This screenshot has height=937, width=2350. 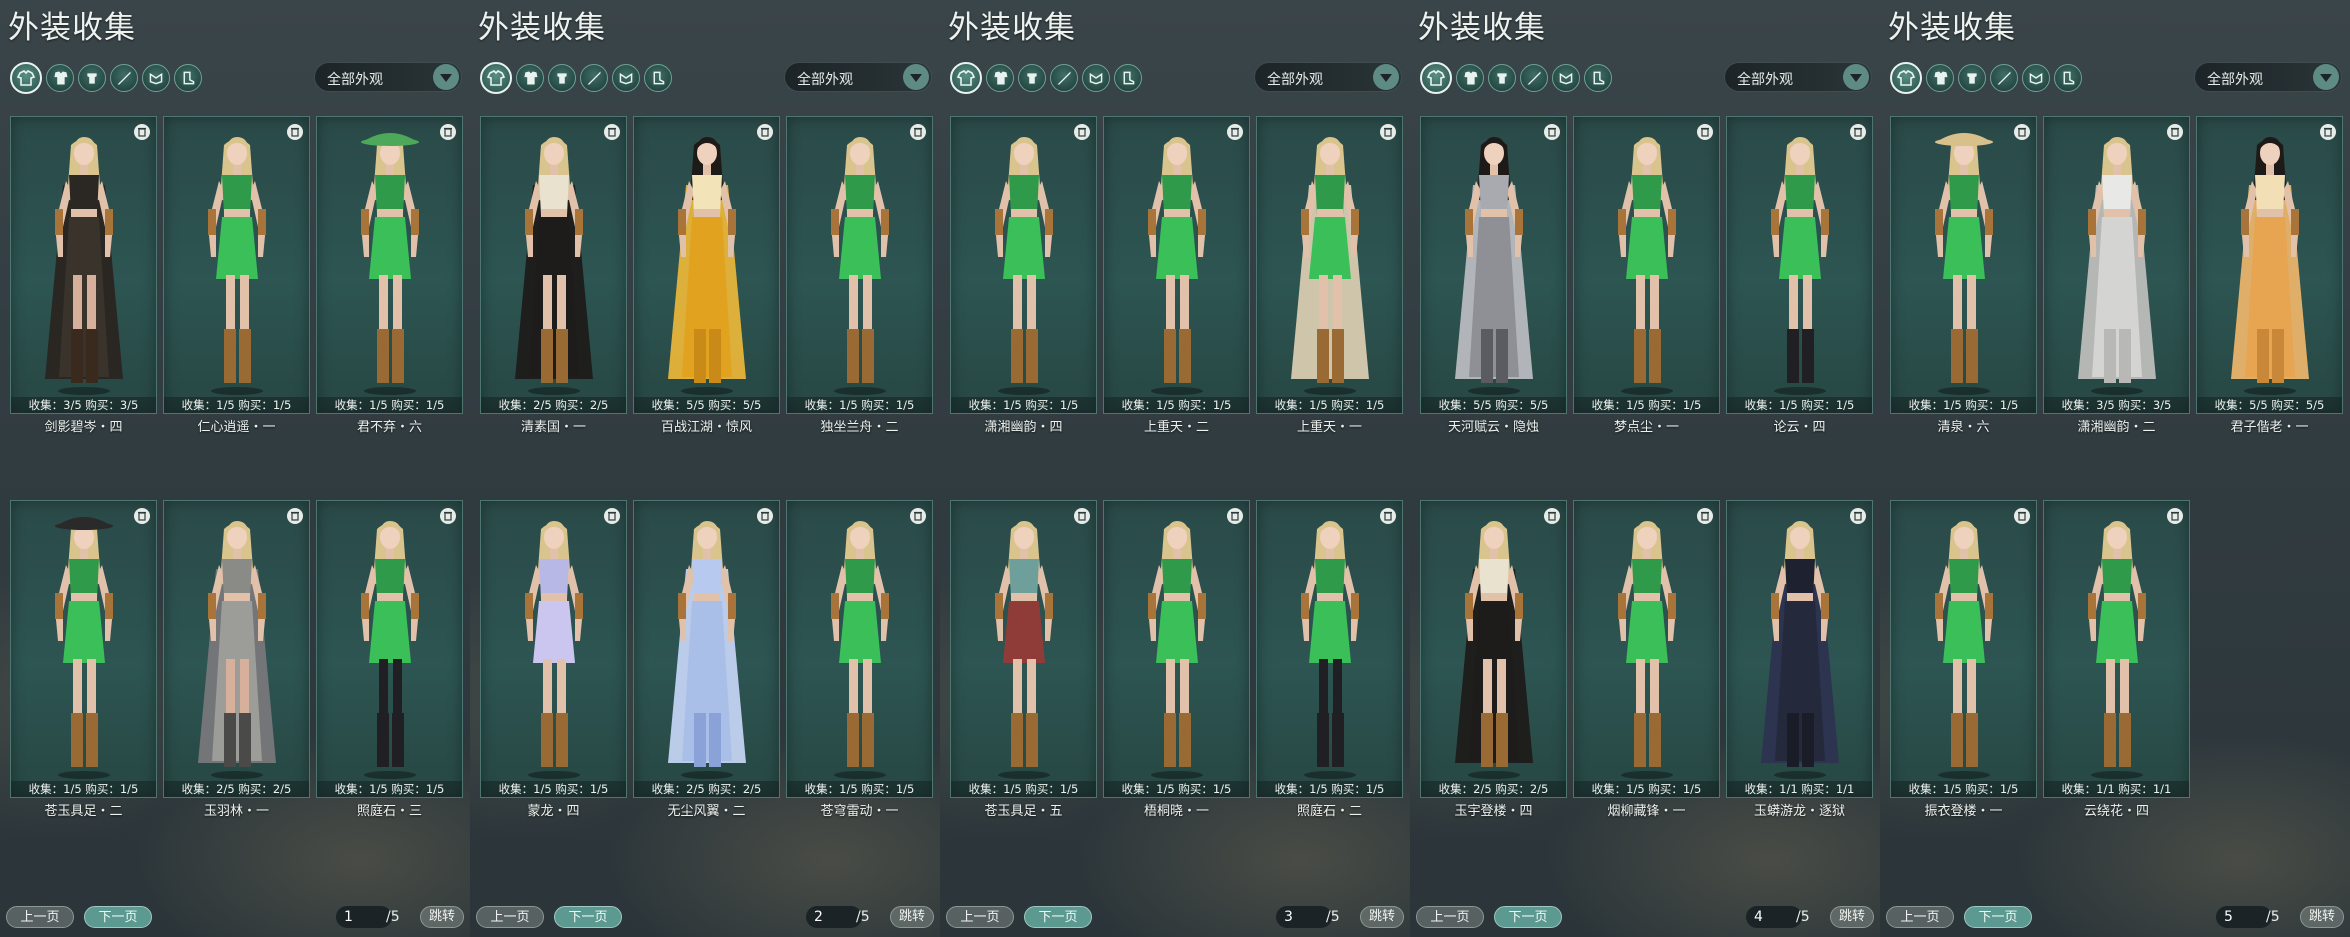 I want to click on outfit-card: 收集：3/5 购买：3/5, so click(x=2116, y=265).